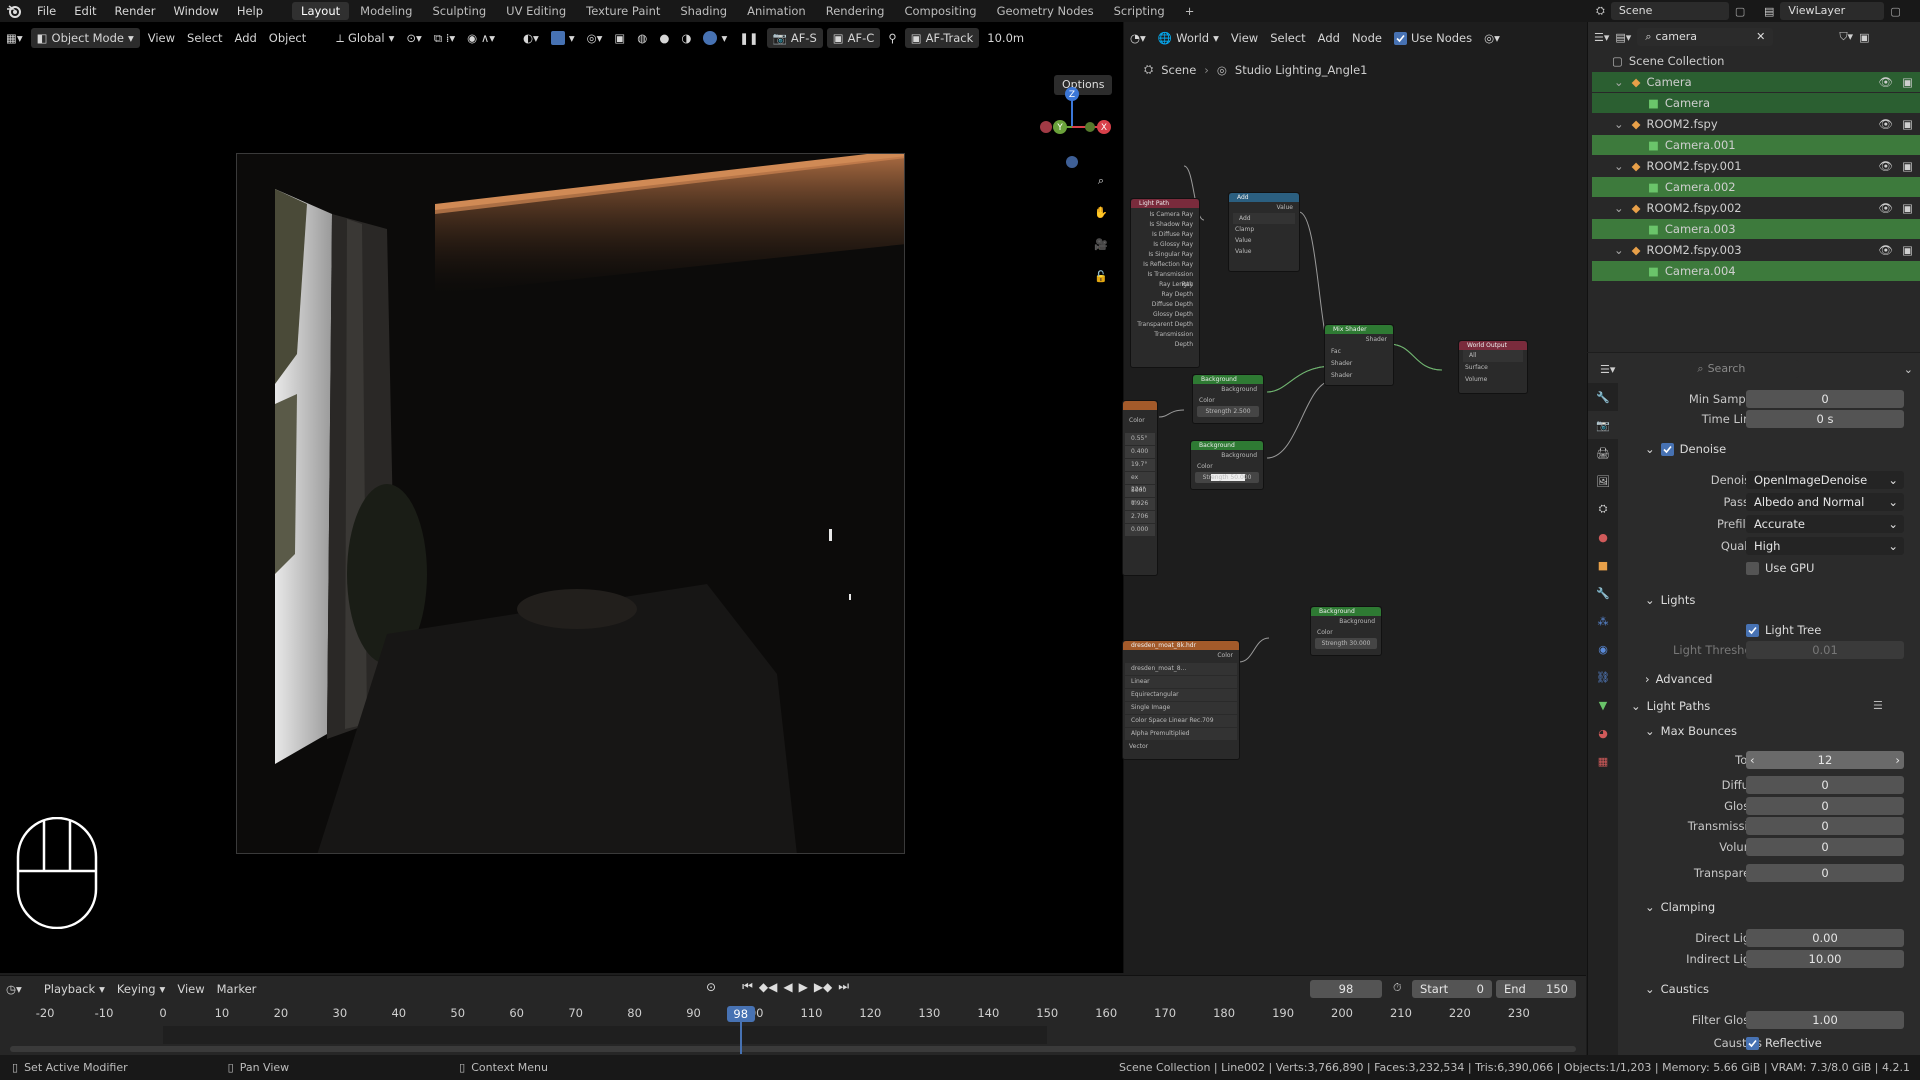 The height and width of the screenshot is (1080, 1920). I want to click on gizmo-toggle-icon: ▾, so click(563, 38).